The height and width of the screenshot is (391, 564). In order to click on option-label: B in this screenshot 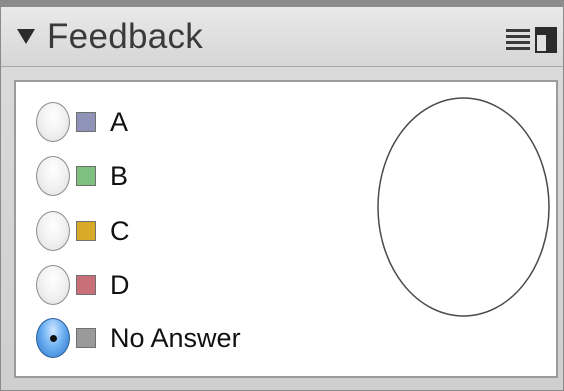, I will do `click(119, 176)`.